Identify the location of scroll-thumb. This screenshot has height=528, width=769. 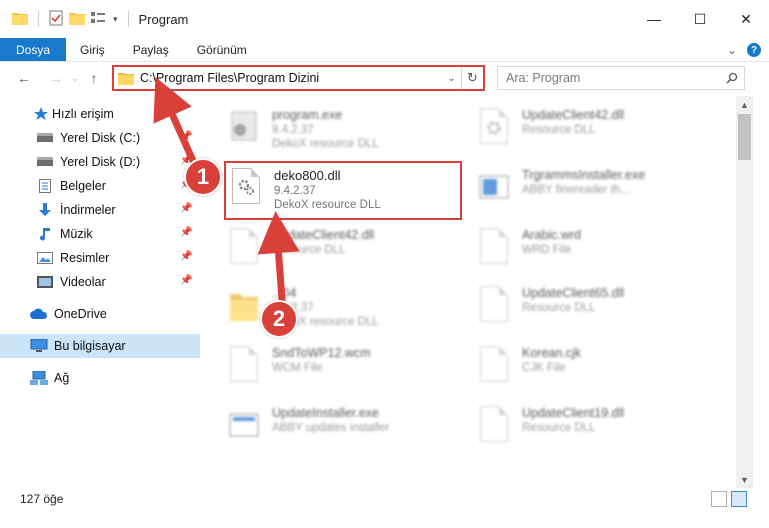
(744, 137).